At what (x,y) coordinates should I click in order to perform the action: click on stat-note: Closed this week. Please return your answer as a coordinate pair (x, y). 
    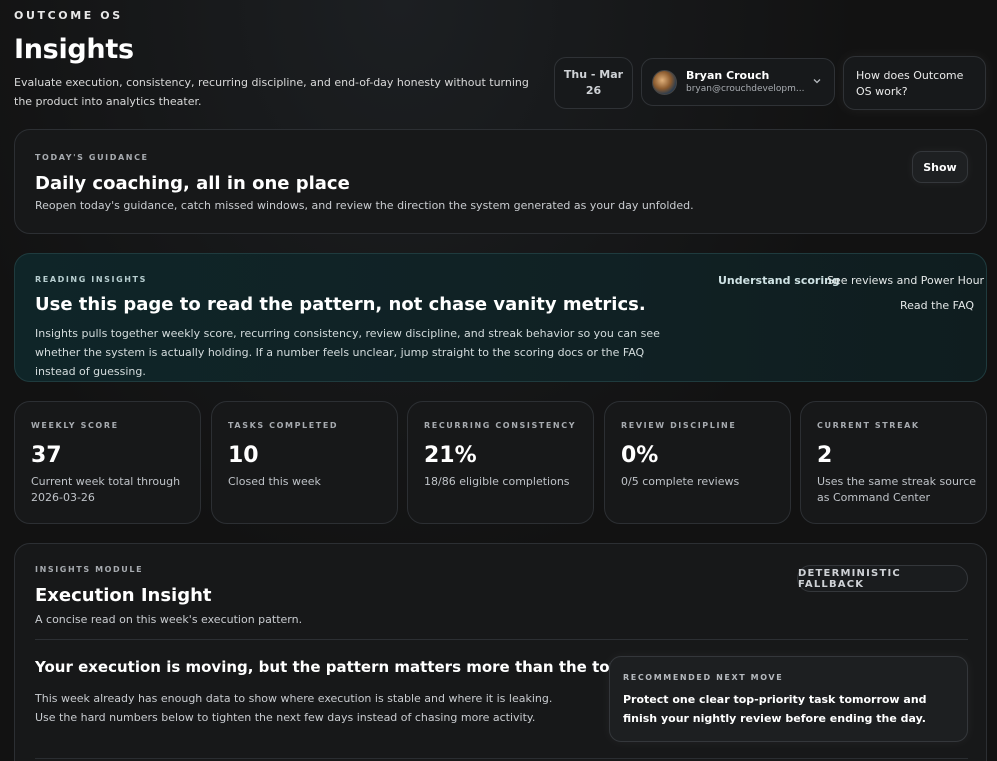
    Looking at the image, I should click on (274, 481).